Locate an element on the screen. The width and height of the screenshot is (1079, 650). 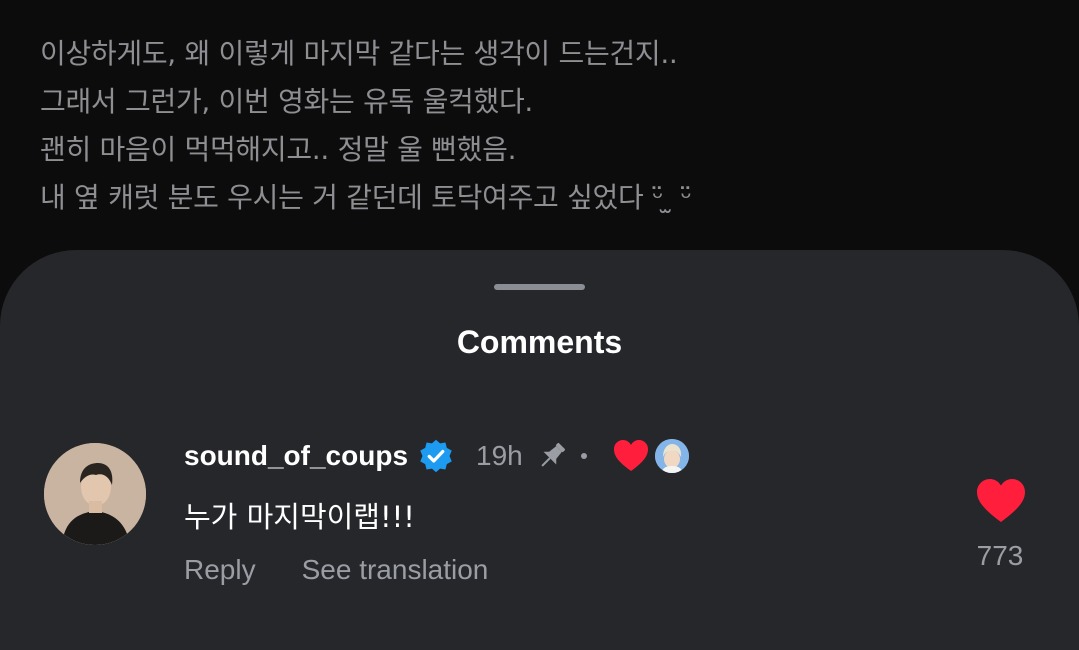
see-translation-button: See translation is located at coordinates (395, 570).